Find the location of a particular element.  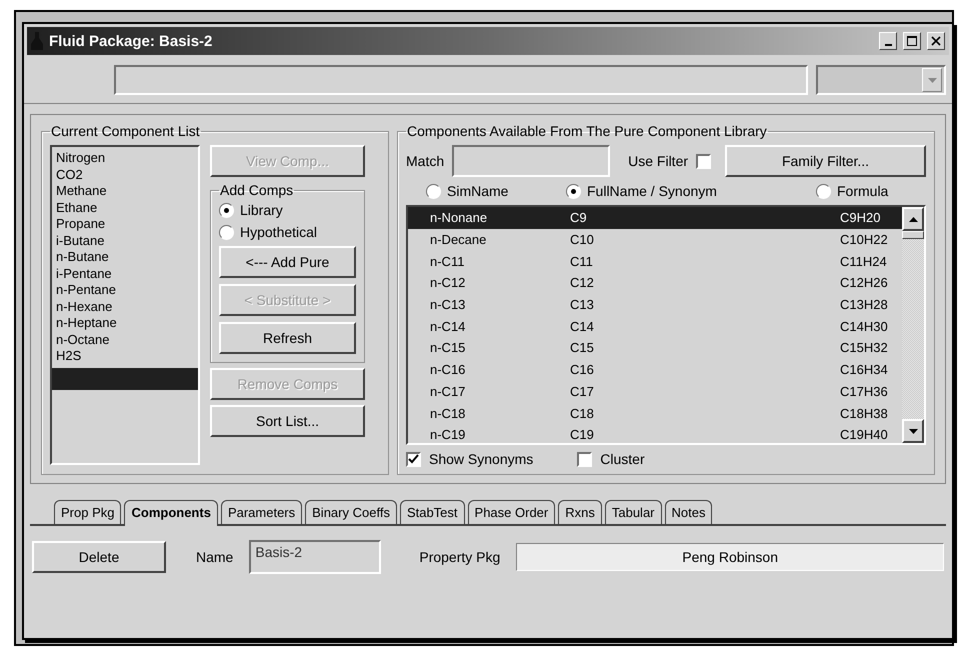

table-cell-text: C10 is located at coordinates (582, 240).